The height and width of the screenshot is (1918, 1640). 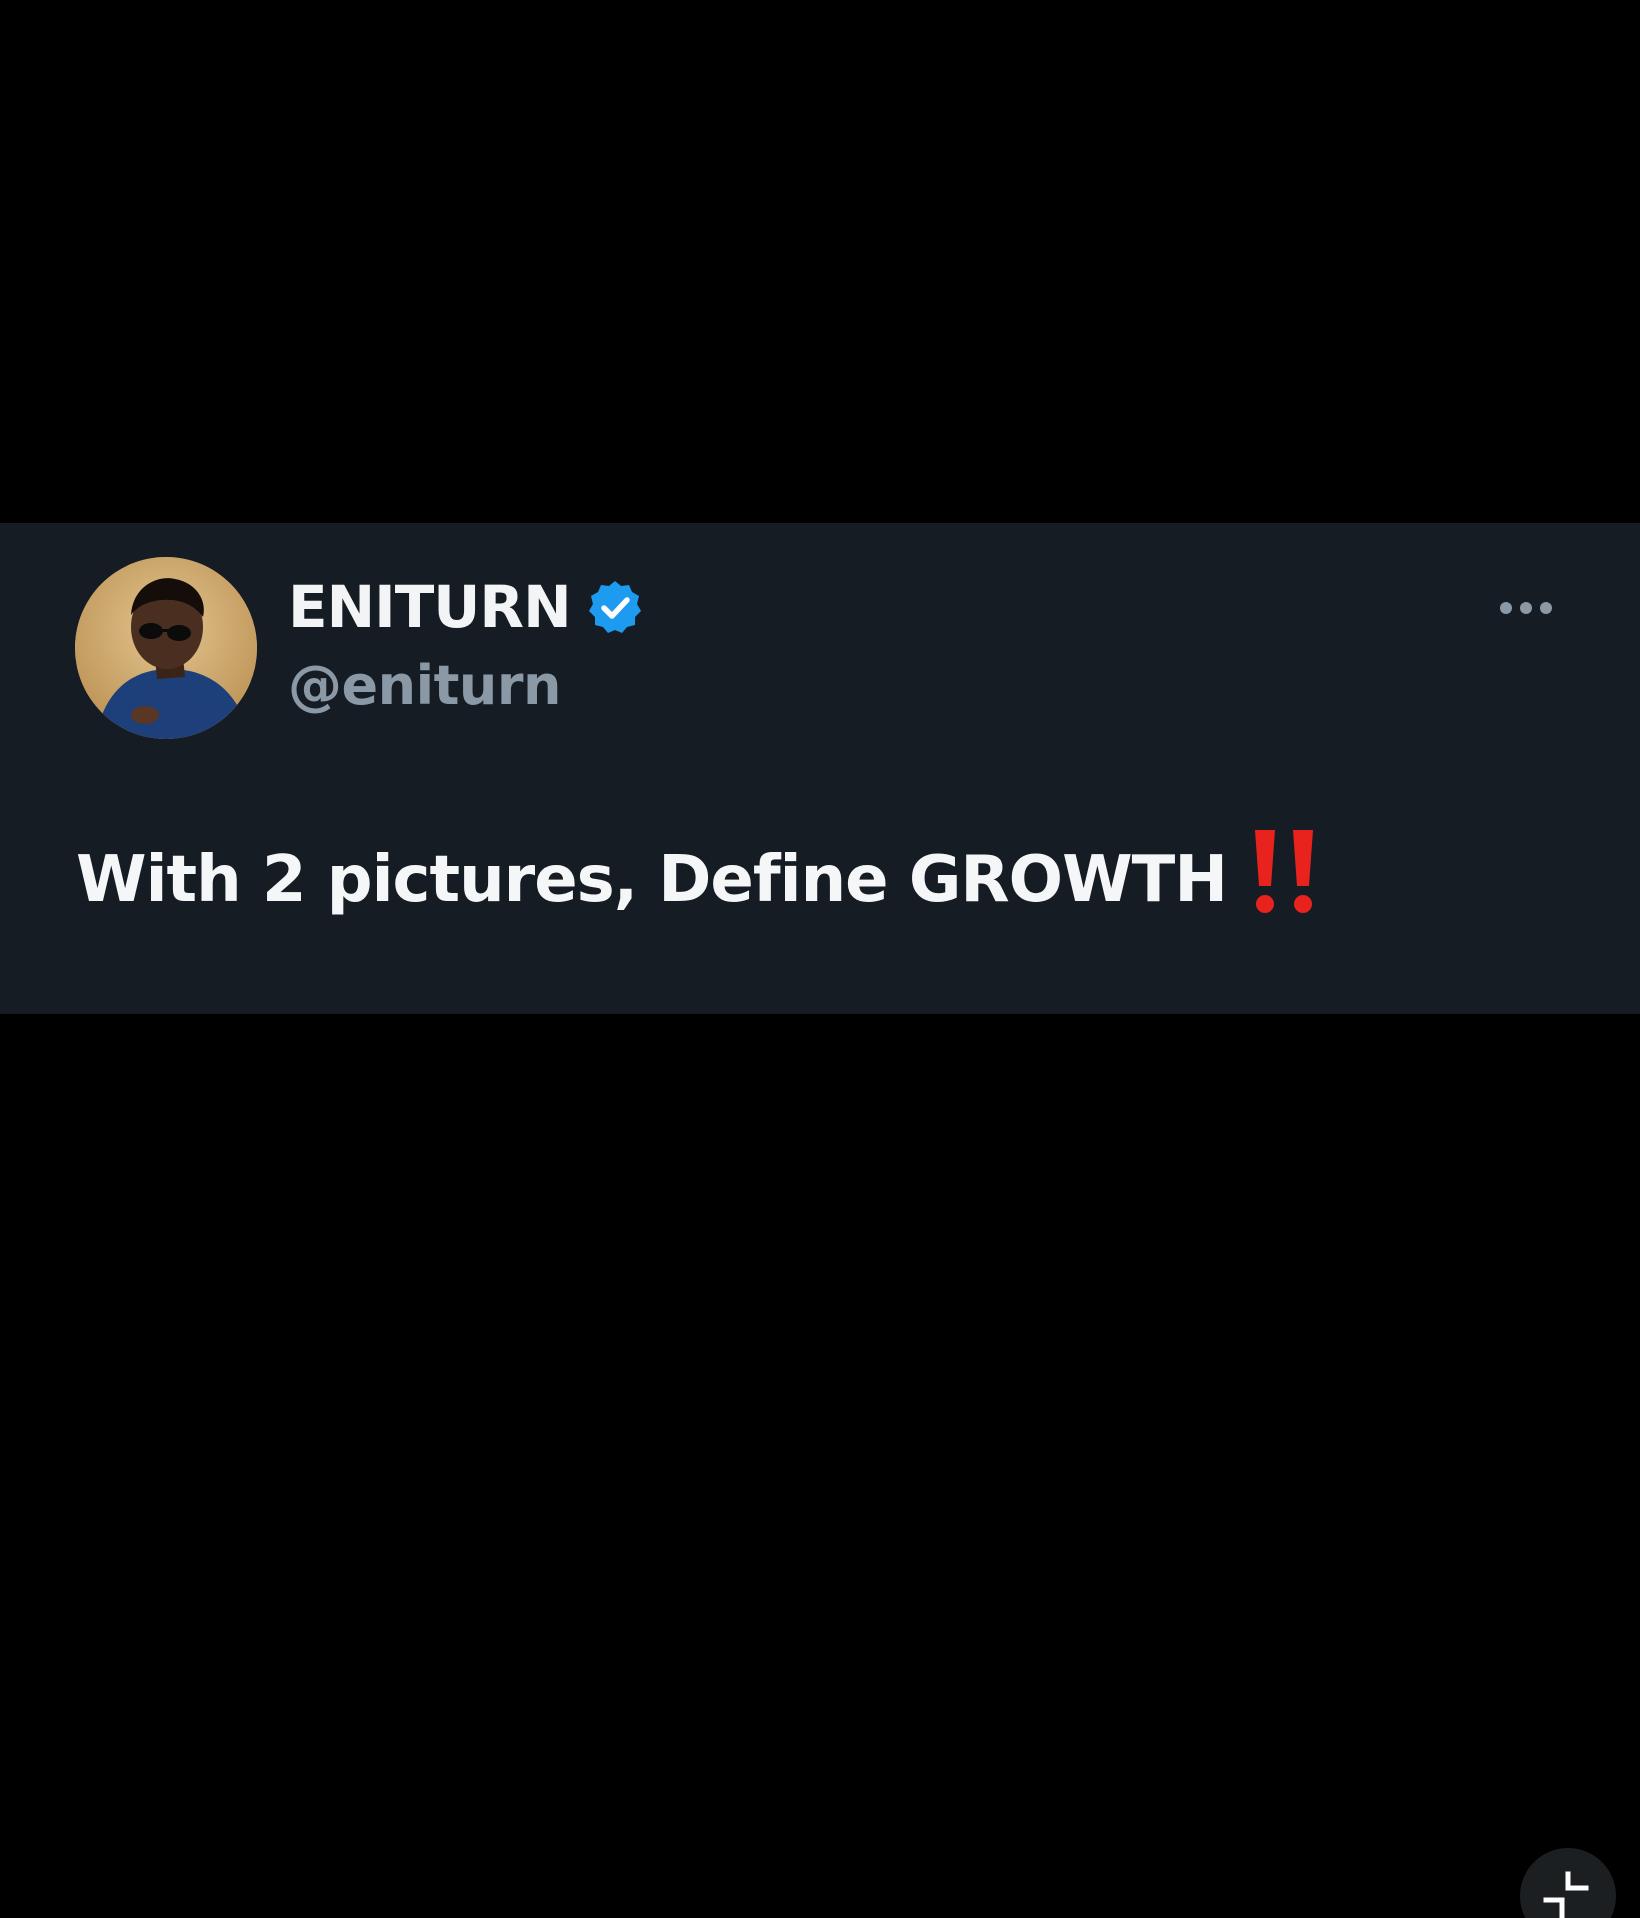 I want to click on exit-fullscreen-button, so click(x=1568, y=1883).